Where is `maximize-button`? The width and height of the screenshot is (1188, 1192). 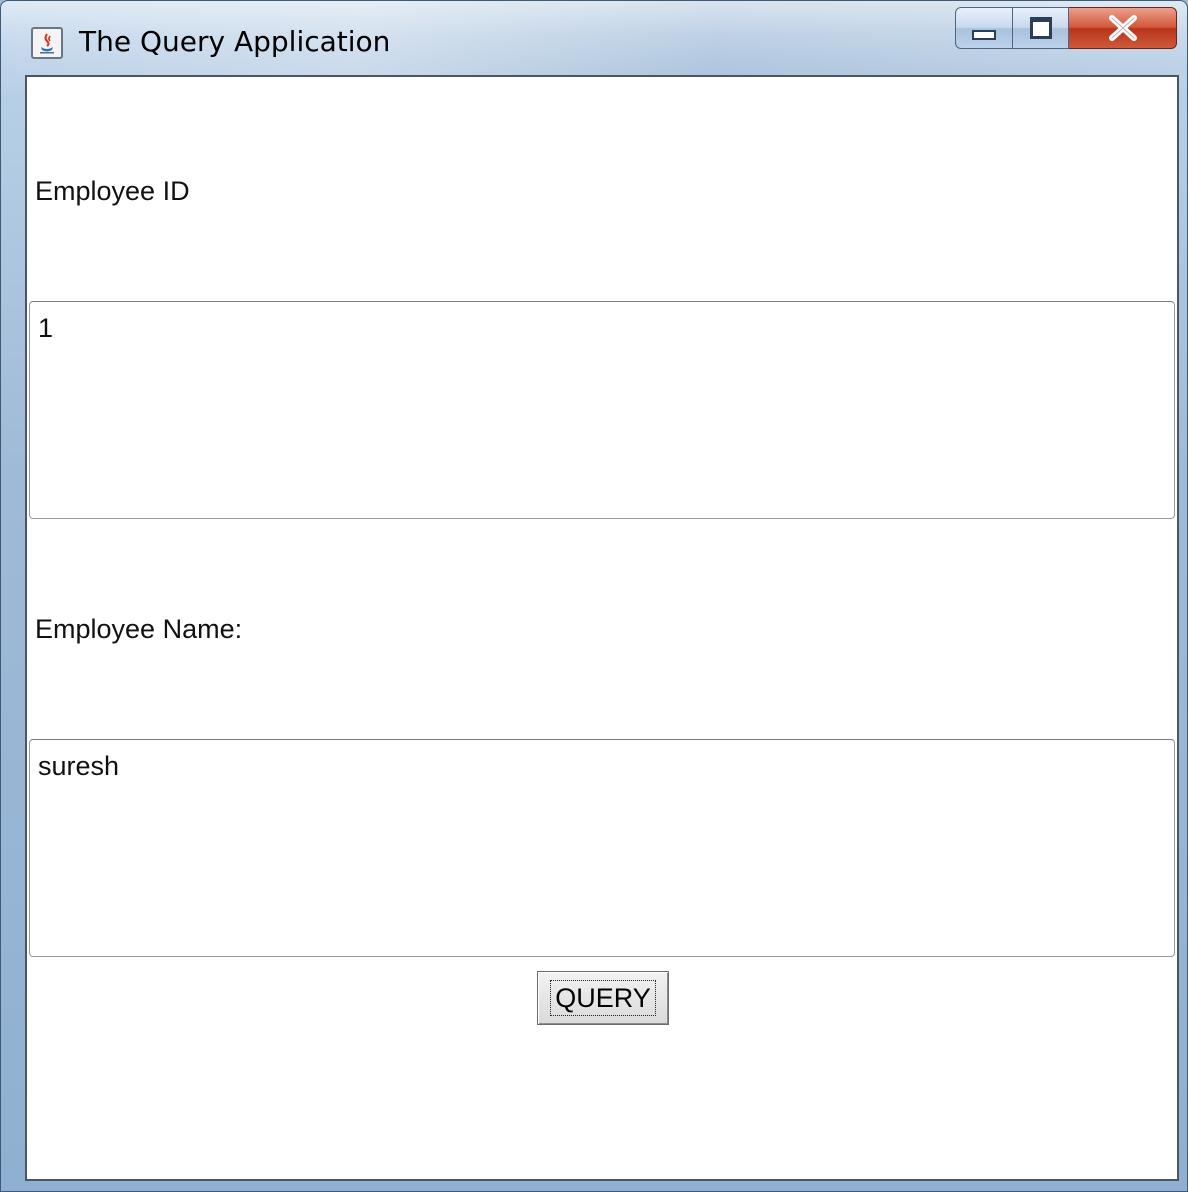
maximize-button is located at coordinates (1041, 28).